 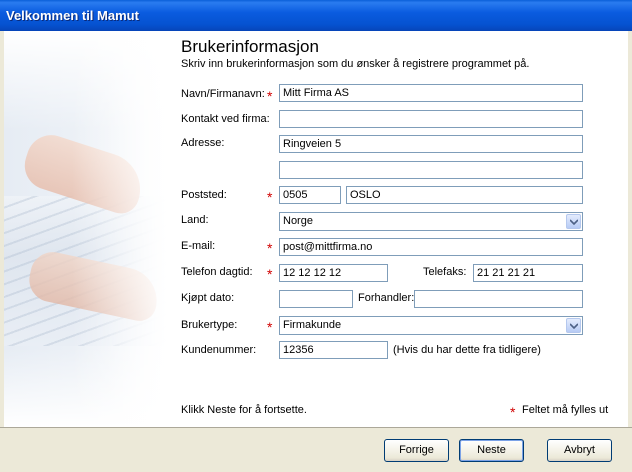 What do you see at coordinates (316, 15) in the screenshot?
I see `title-bar: Velkommen til Mamut` at bounding box center [316, 15].